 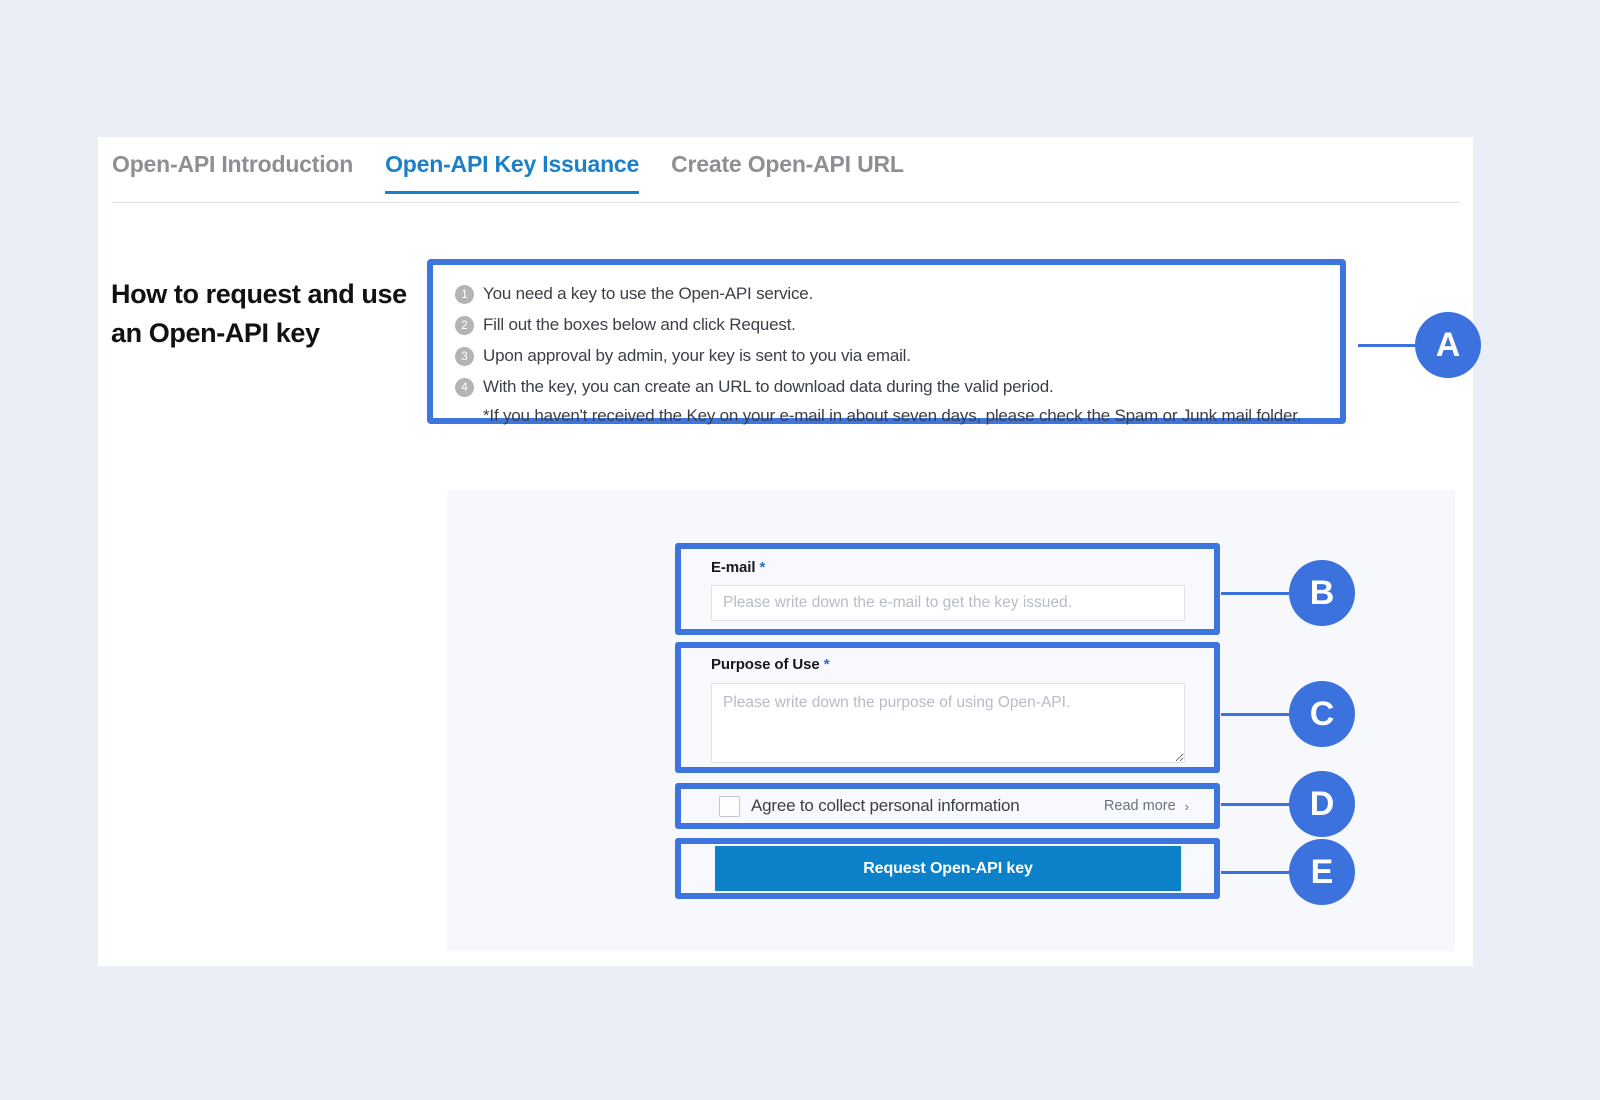 What do you see at coordinates (1256, 714) in the screenshot?
I see `callout-connector-c` at bounding box center [1256, 714].